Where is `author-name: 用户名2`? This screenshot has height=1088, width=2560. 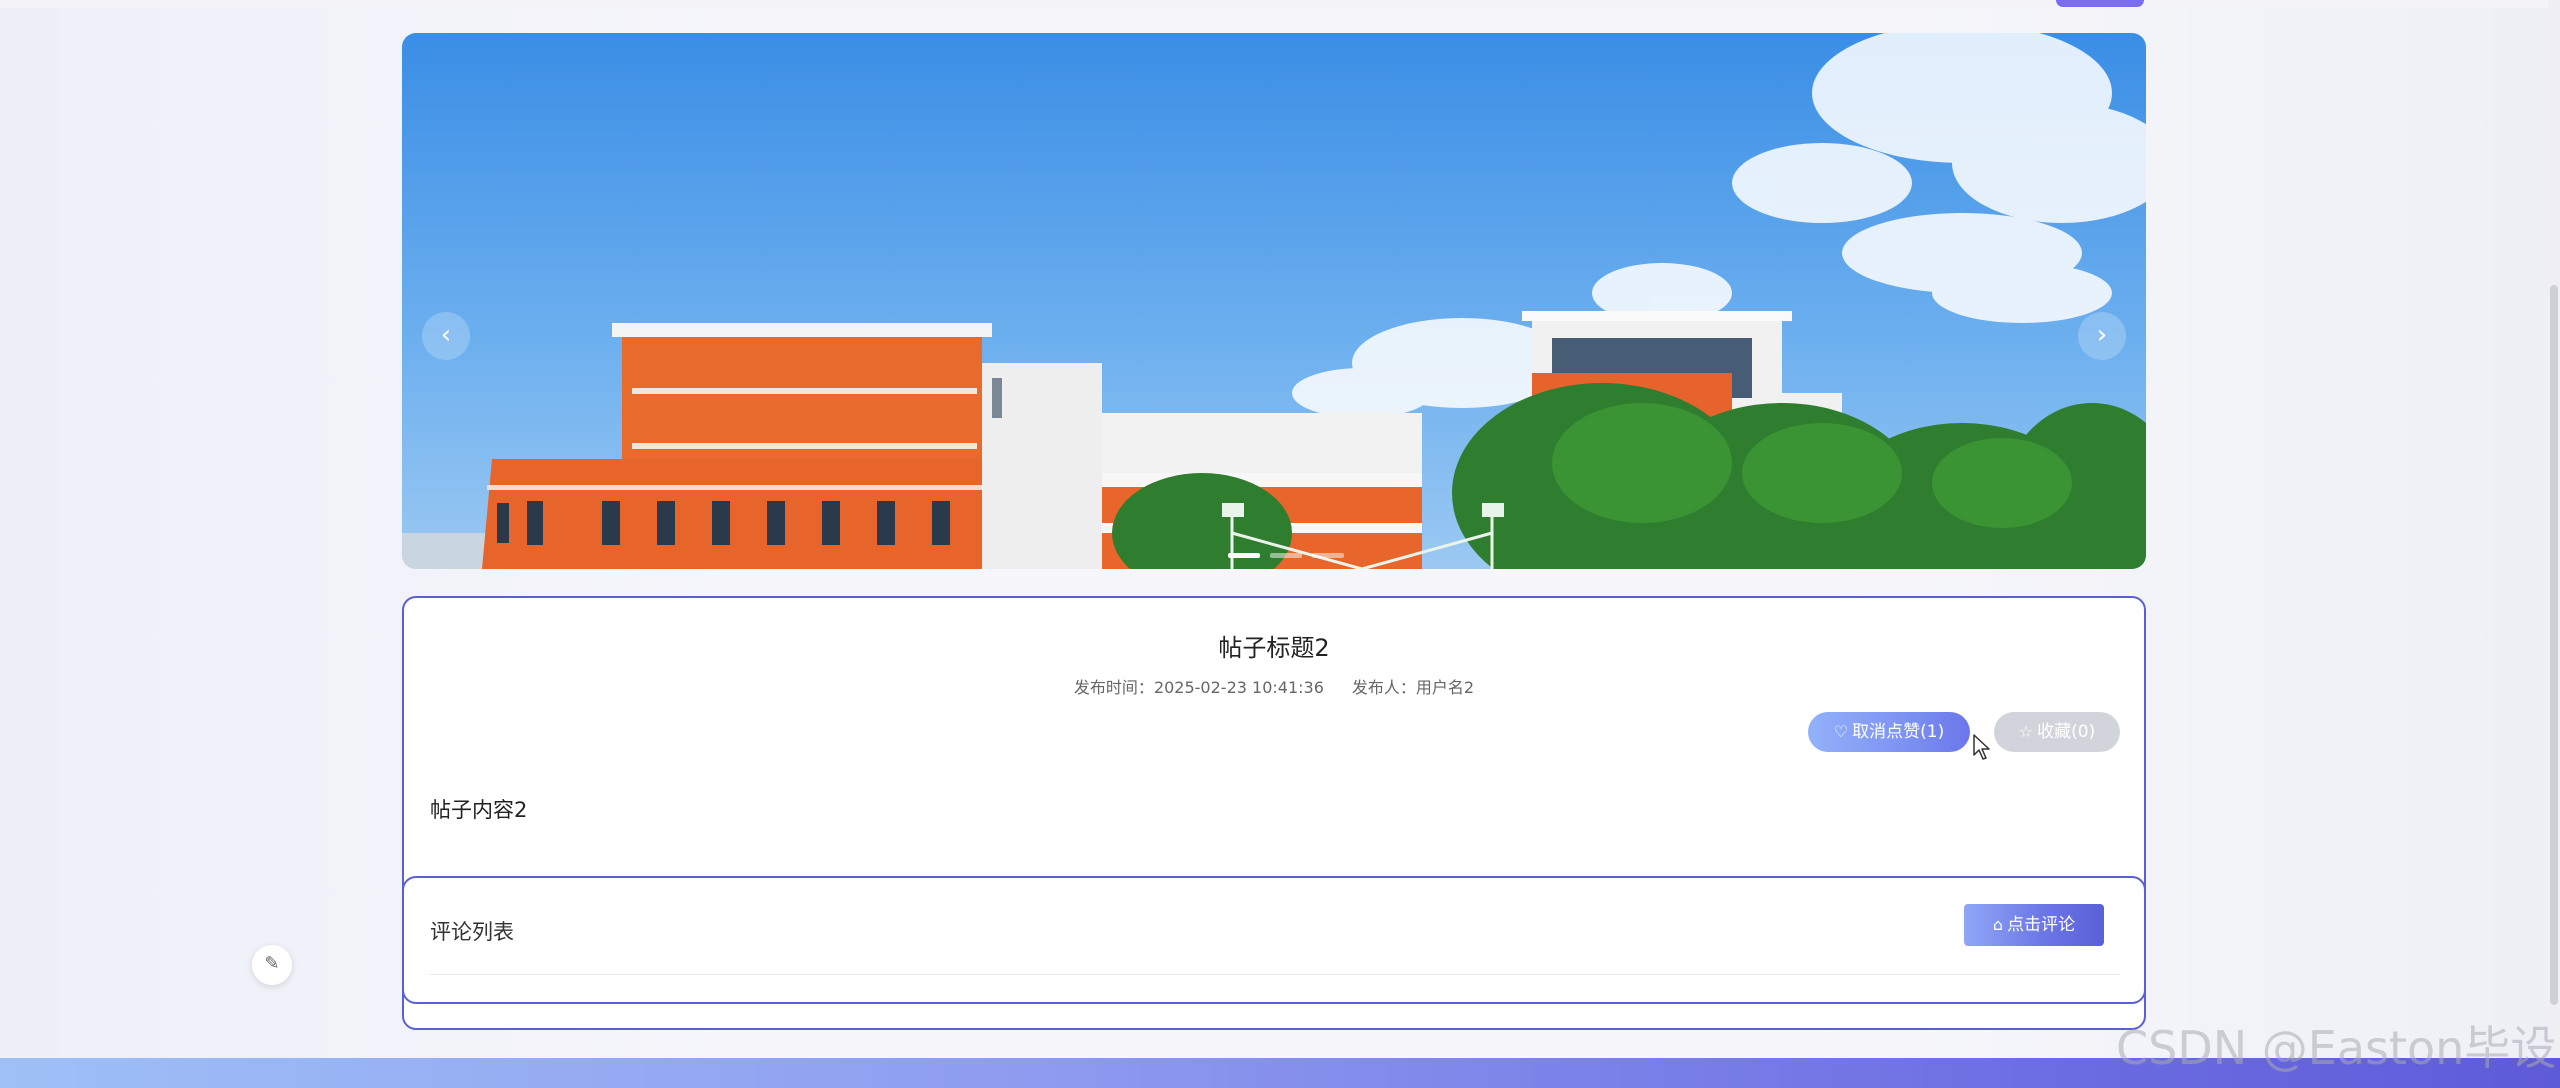
author-name: 用户名2 is located at coordinates (1445, 687).